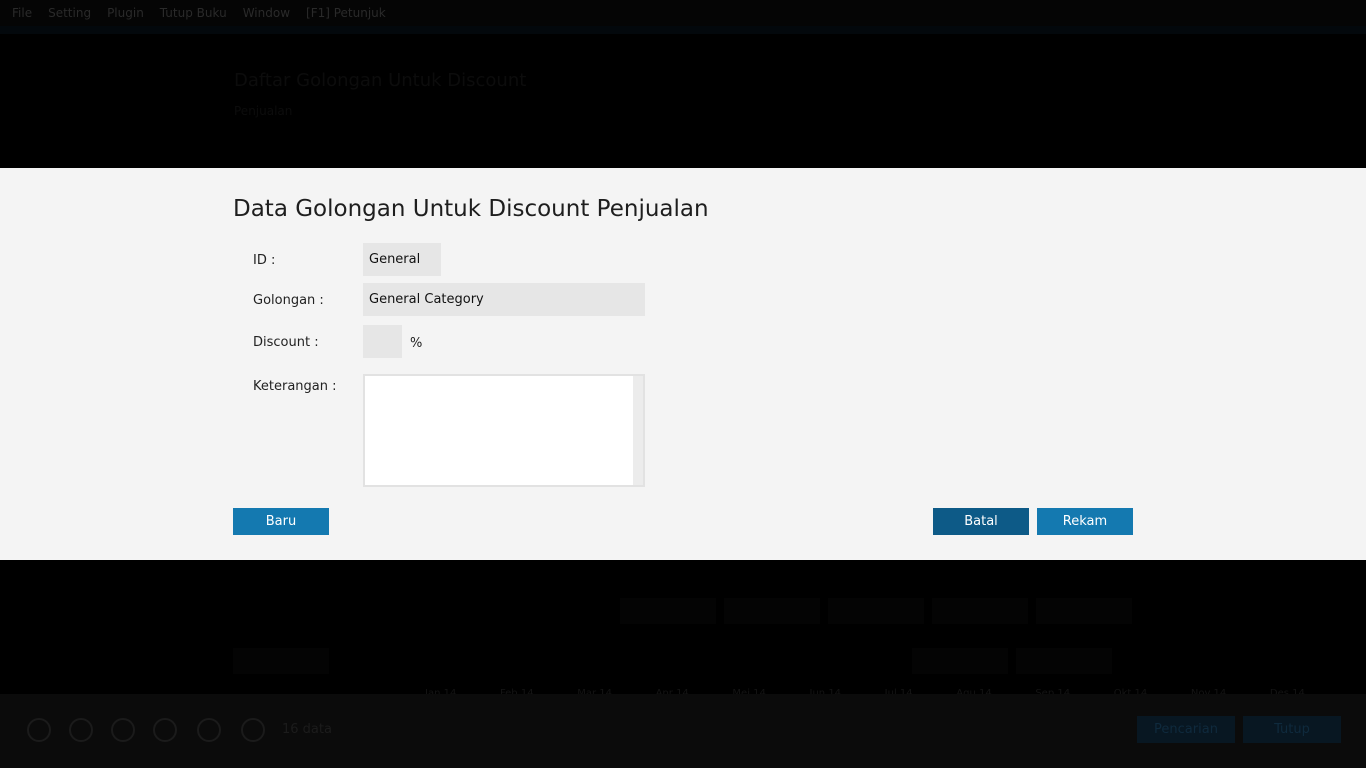 This screenshot has height=768, width=1366. Describe the element at coordinates (1085, 521) in the screenshot. I see `rekam-button: Rekam` at that location.